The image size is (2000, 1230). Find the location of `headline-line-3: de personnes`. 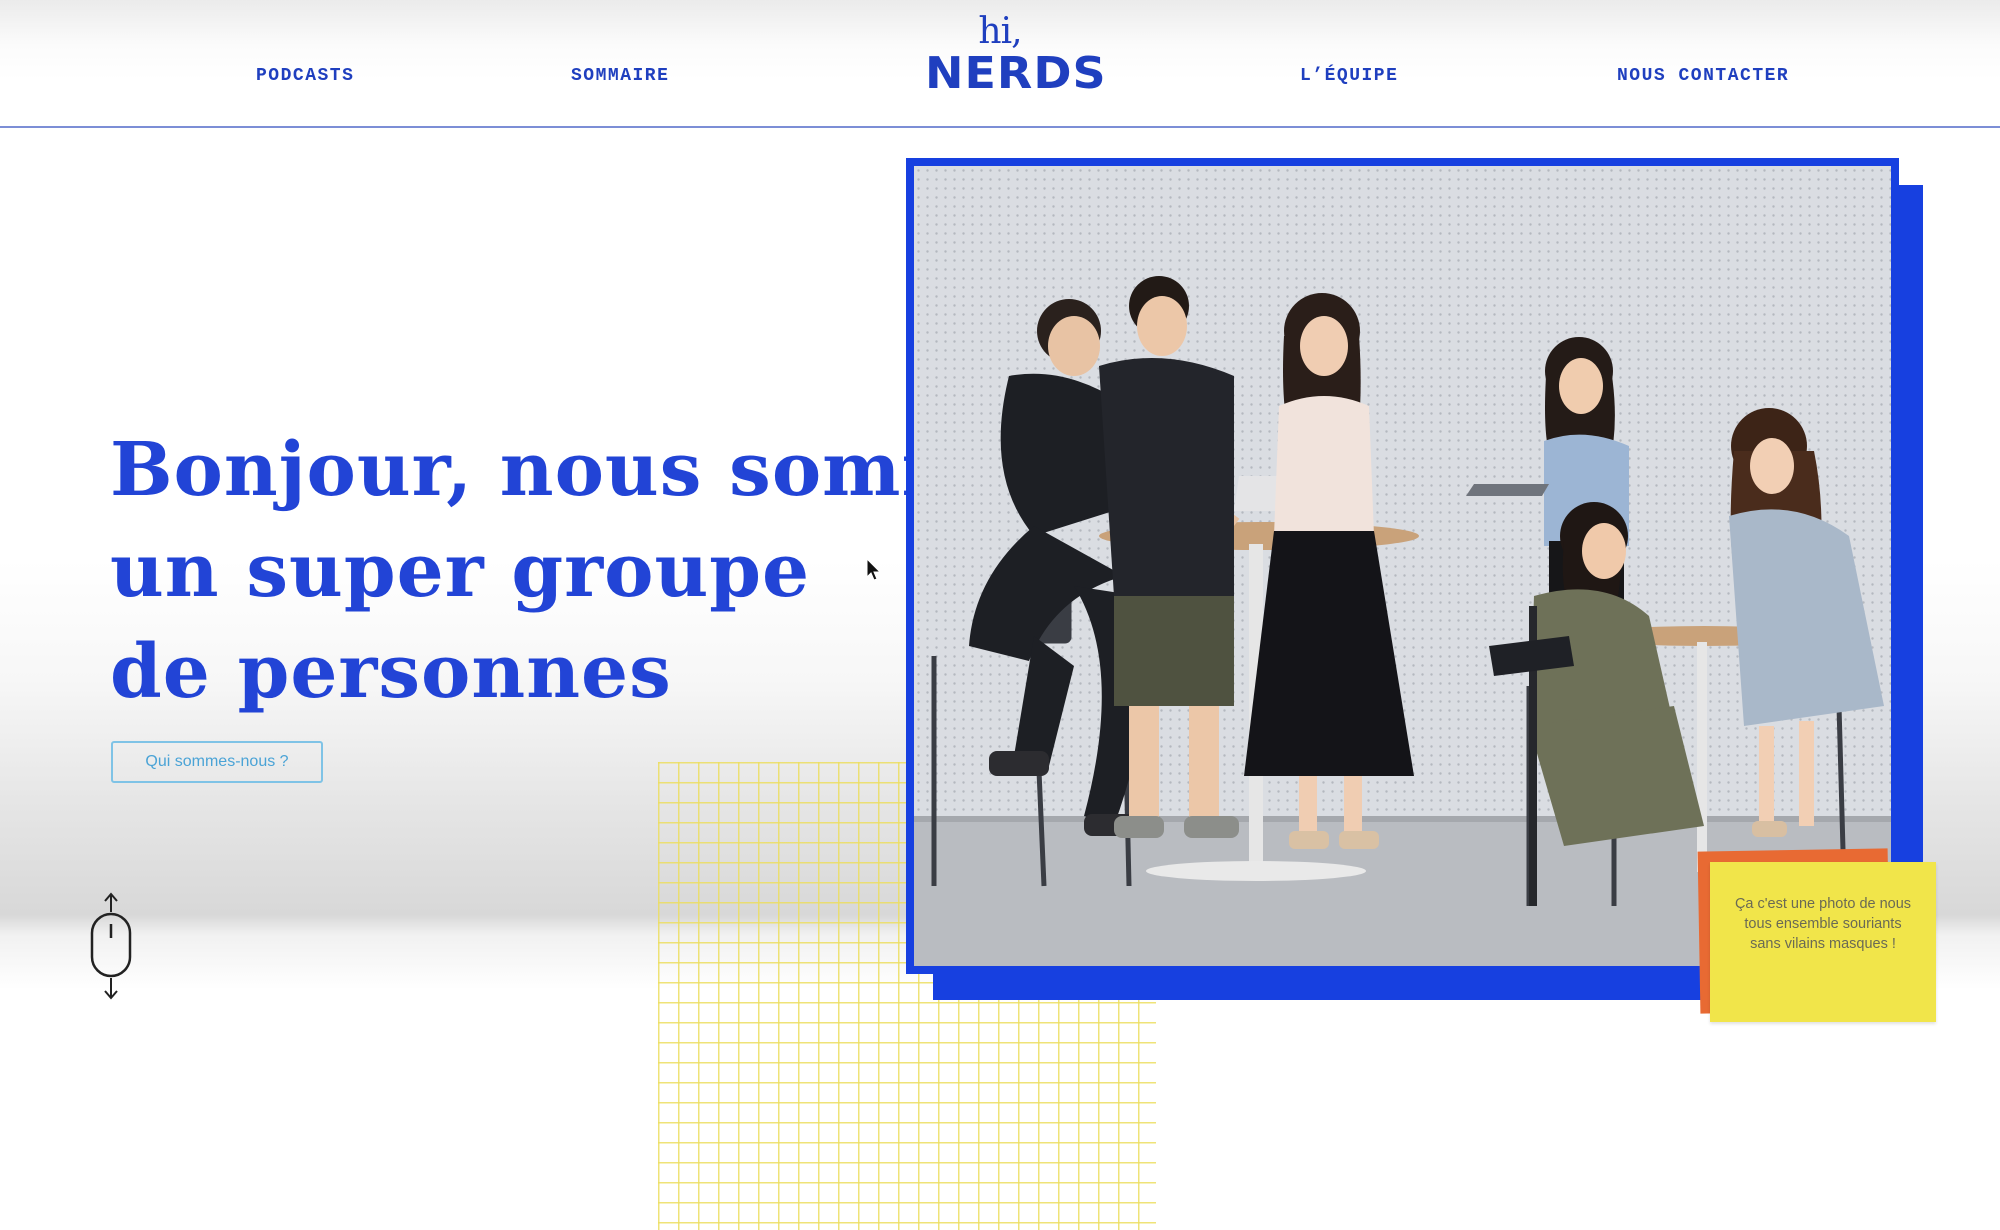

headline-line-3: de personnes is located at coordinates (391, 672).